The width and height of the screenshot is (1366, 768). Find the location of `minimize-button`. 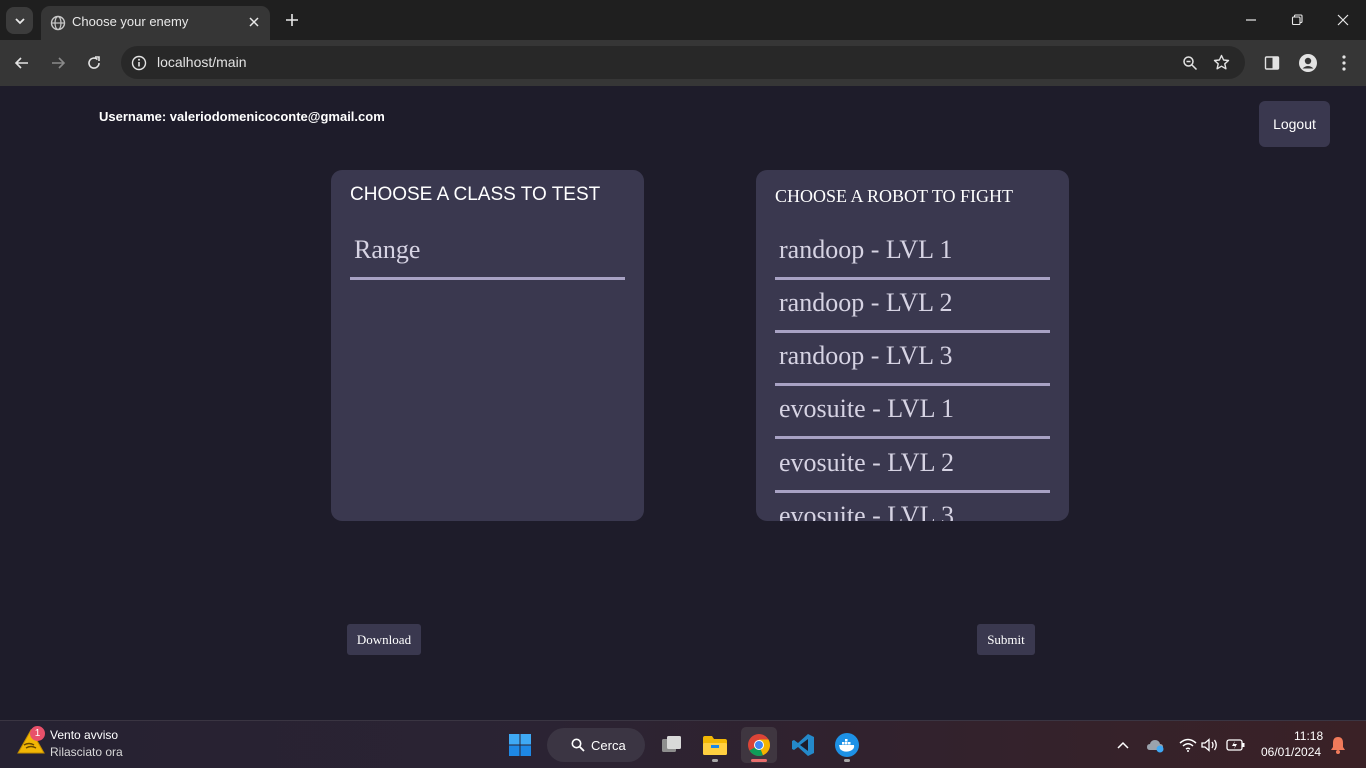

minimize-button is located at coordinates (1251, 20).